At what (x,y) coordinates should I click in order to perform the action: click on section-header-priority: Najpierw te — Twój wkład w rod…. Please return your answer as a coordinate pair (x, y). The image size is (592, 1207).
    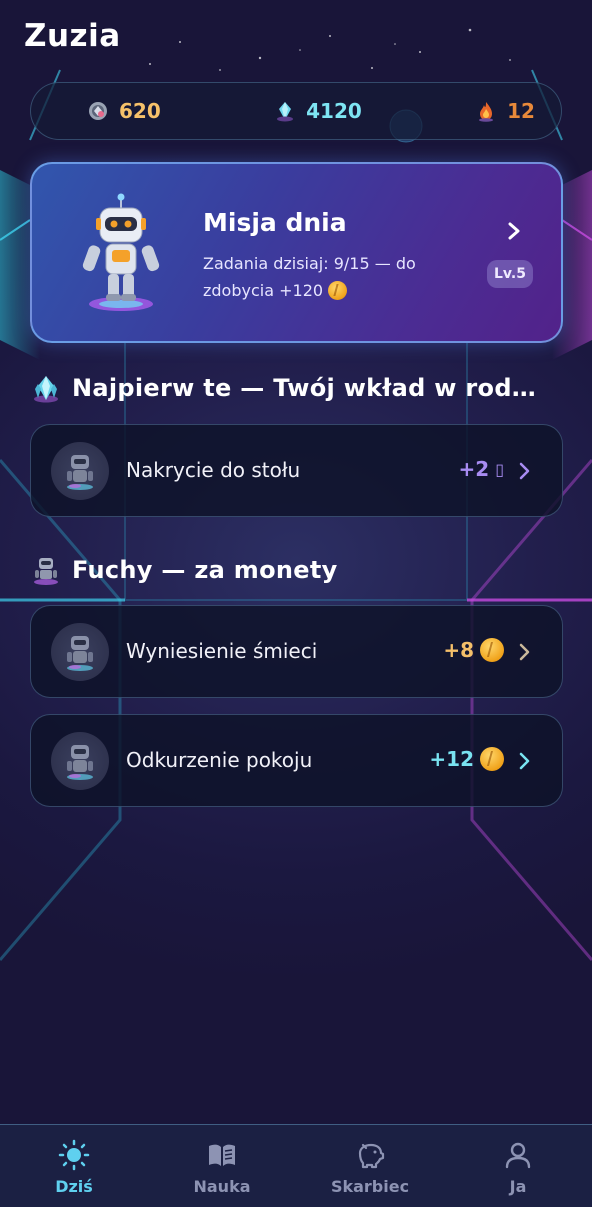
    Looking at the image, I should click on (283, 388).